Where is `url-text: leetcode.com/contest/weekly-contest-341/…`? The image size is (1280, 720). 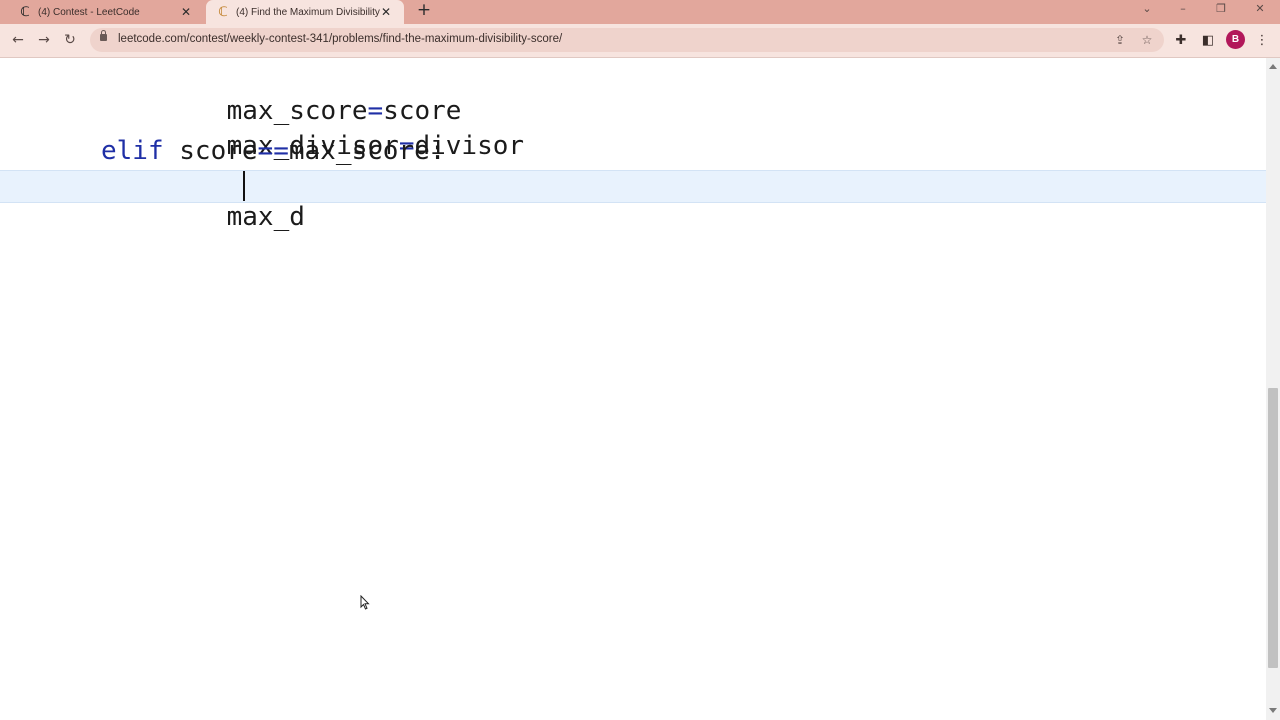
url-text: leetcode.com/contest/weekly-contest-341/… is located at coordinates (340, 39).